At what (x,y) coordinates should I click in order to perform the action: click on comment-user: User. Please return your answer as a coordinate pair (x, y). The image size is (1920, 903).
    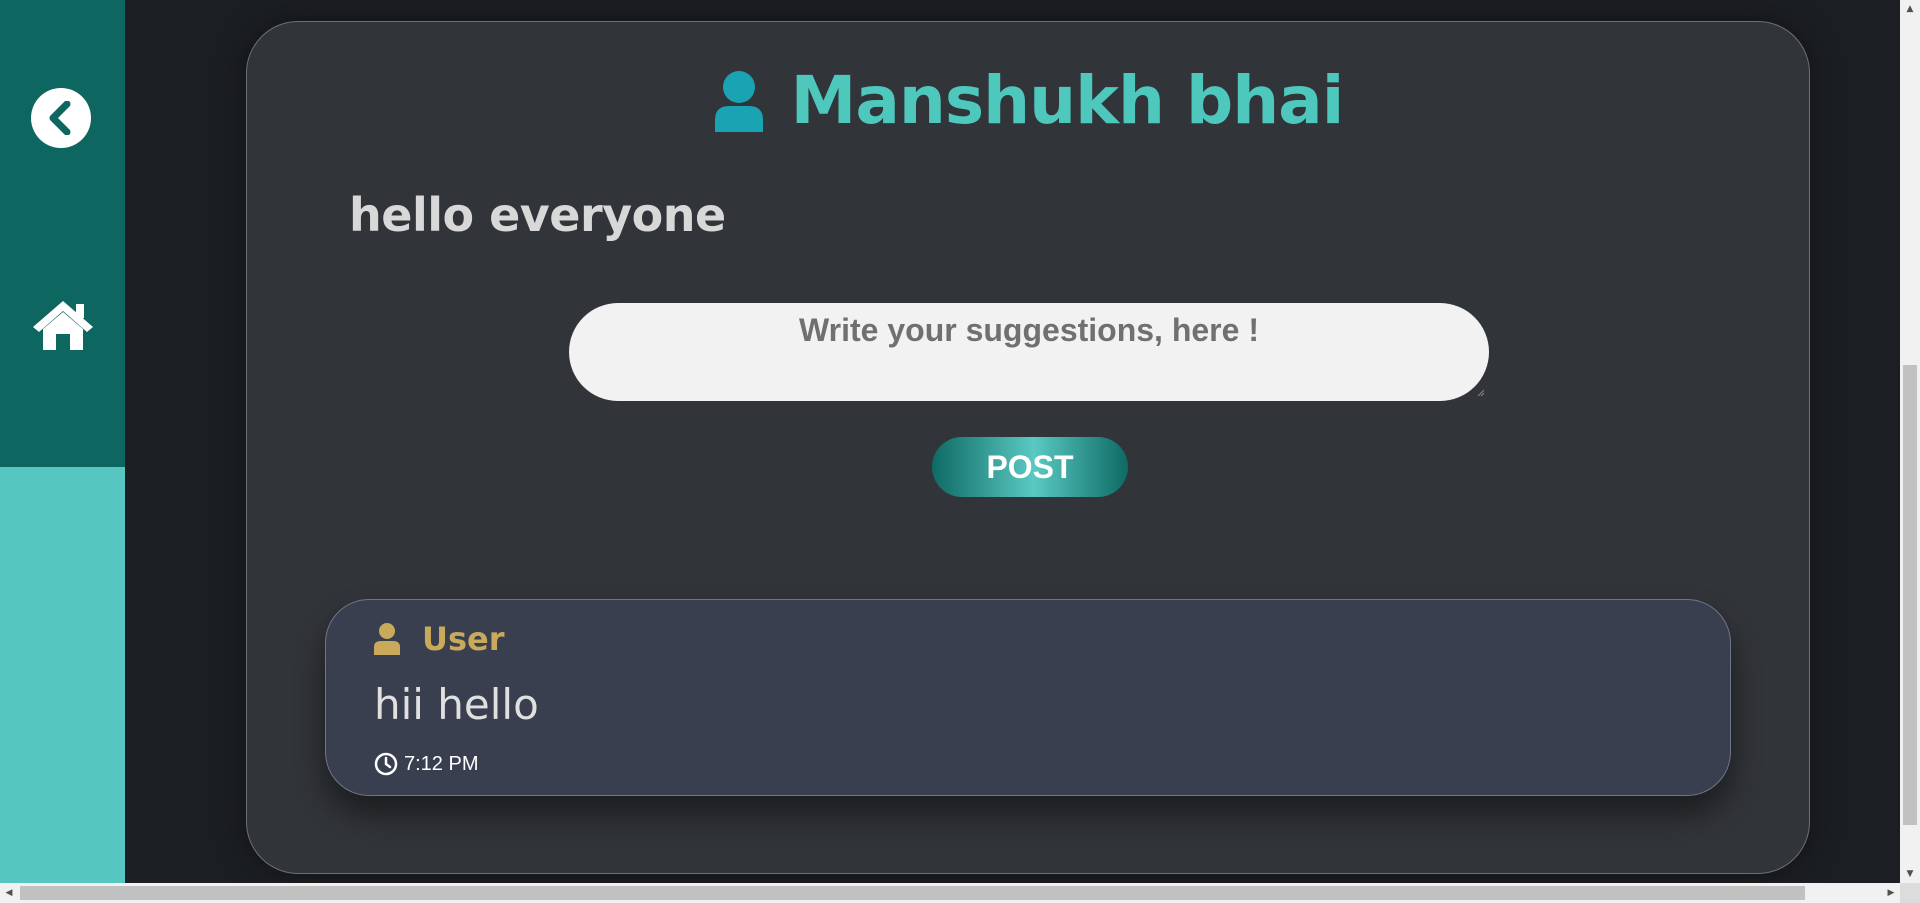
    Looking at the image, I should click on (439, 639).